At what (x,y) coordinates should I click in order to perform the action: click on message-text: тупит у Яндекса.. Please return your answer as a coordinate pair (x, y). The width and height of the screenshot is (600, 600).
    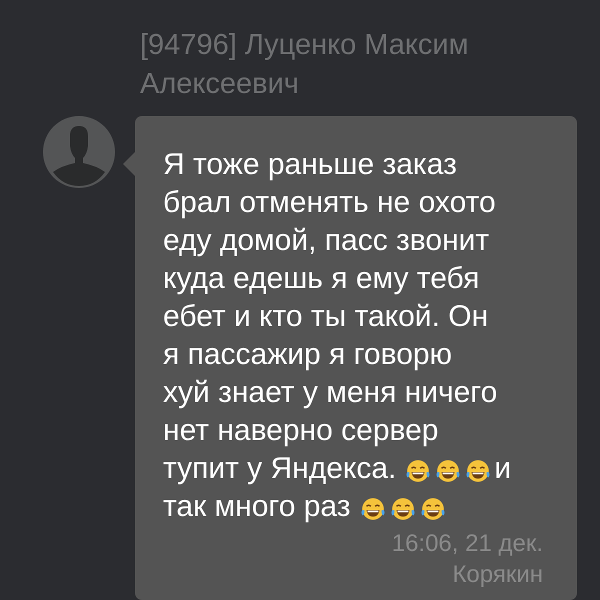
    Looking at the image, I should click on (279, 469).